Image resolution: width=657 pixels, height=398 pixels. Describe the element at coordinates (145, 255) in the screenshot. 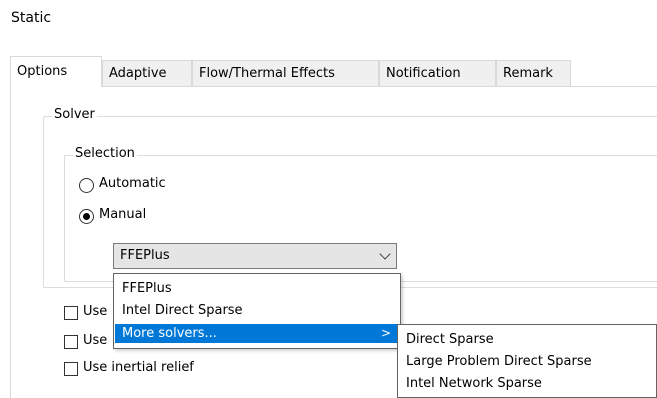

I see `solver-combo-value: FFEPlus` at that location.